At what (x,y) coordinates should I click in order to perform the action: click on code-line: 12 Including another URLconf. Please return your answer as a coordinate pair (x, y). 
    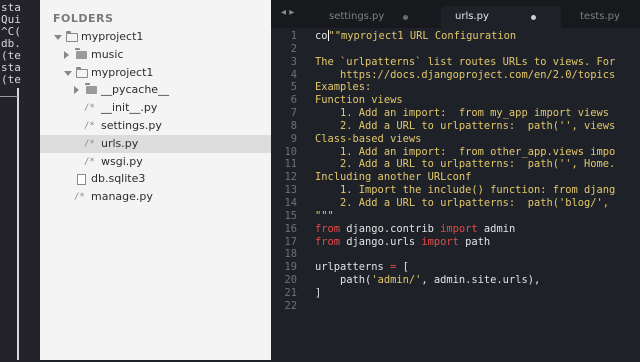
    Looking at the image, I should click on (455, 177).